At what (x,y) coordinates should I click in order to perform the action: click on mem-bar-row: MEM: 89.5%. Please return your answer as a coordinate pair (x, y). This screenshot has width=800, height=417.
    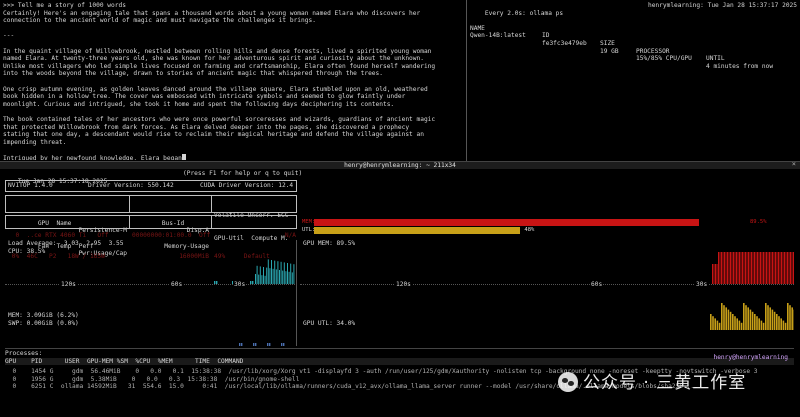
    Looking at the image, I should click on (547, 222).